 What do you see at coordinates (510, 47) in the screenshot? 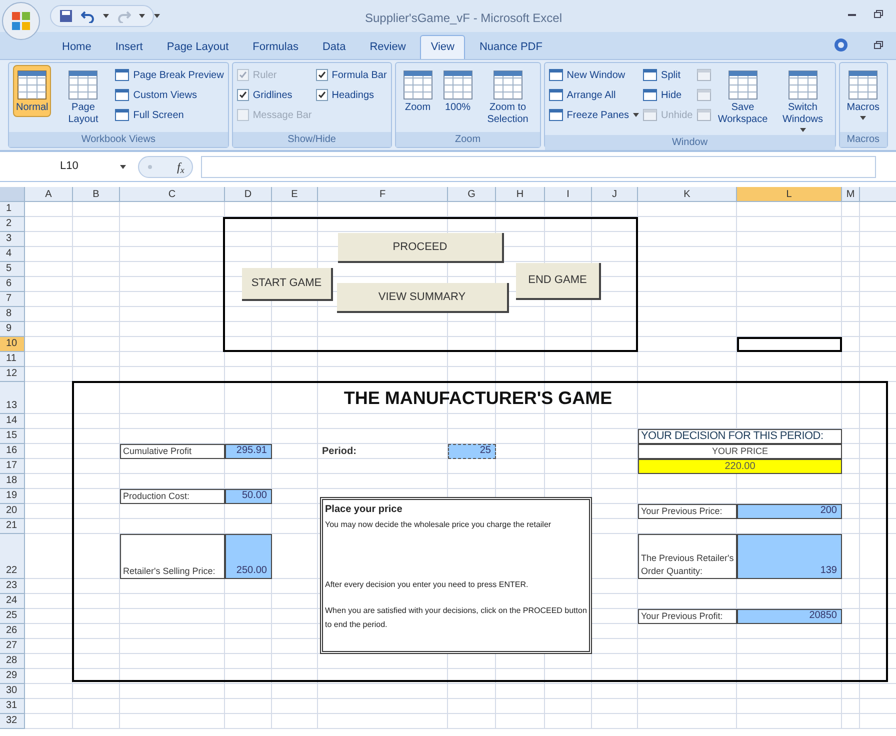
I see `ribbon-tab: Nuance PDF` at bounding box center [510, 47].